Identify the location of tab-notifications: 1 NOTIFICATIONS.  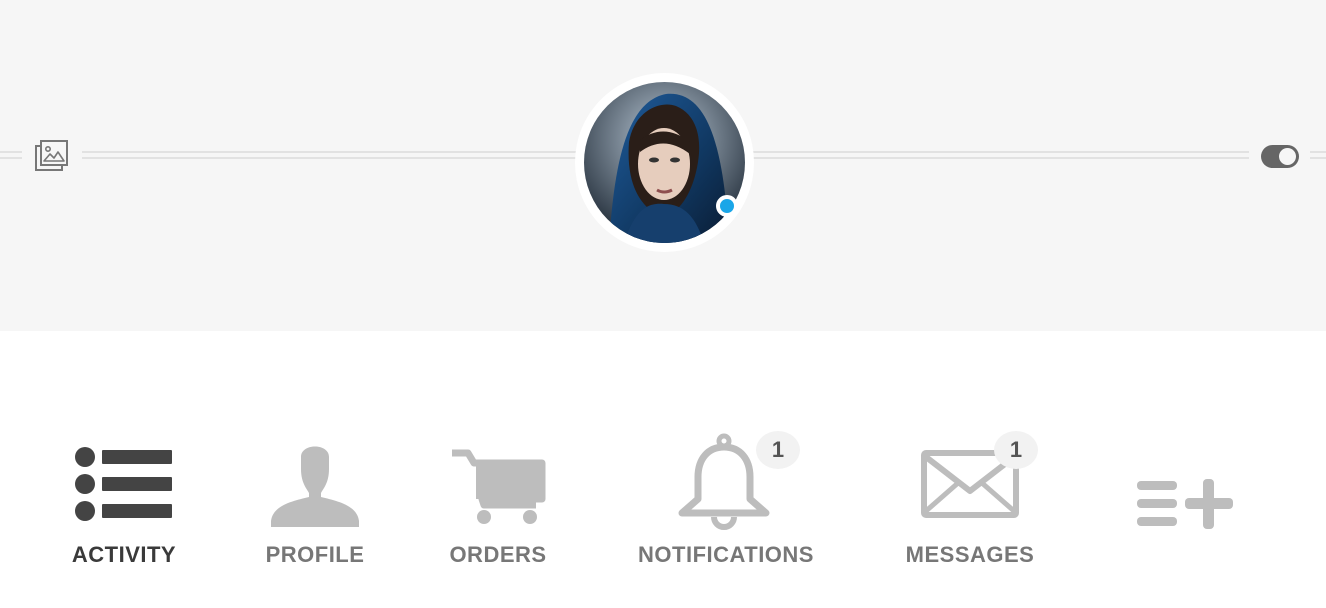
(726, 505).